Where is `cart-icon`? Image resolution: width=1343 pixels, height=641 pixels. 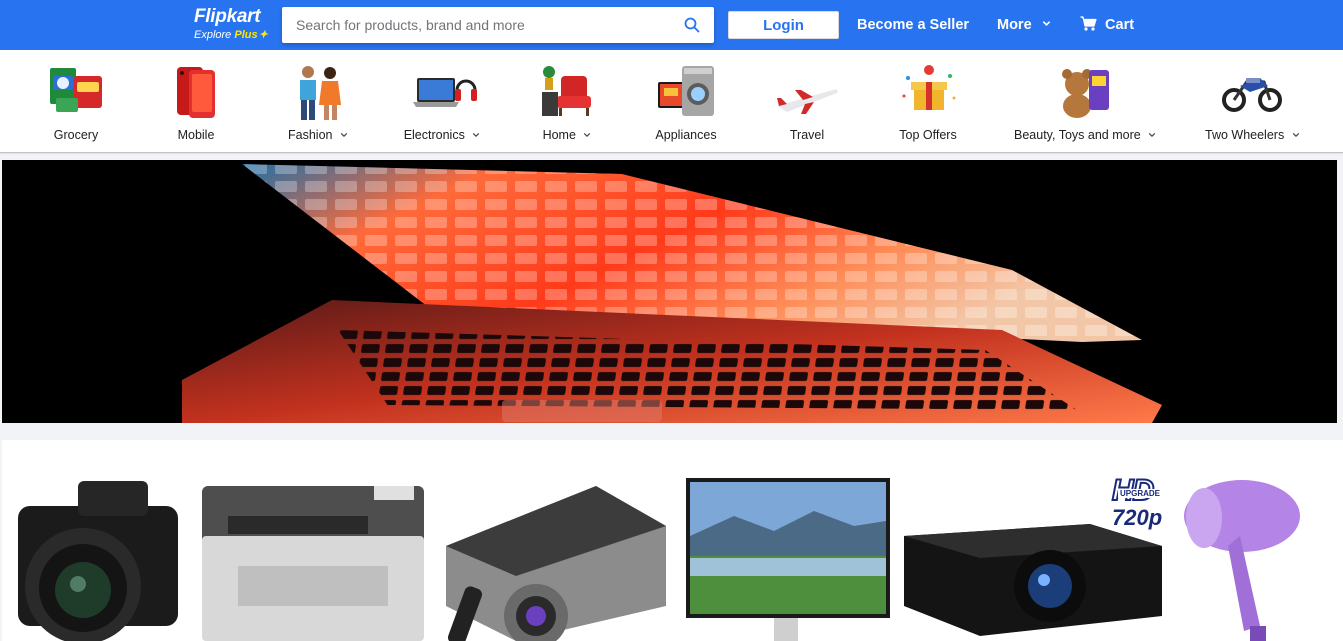 cart-icon is located at coordinates (1088, 23).